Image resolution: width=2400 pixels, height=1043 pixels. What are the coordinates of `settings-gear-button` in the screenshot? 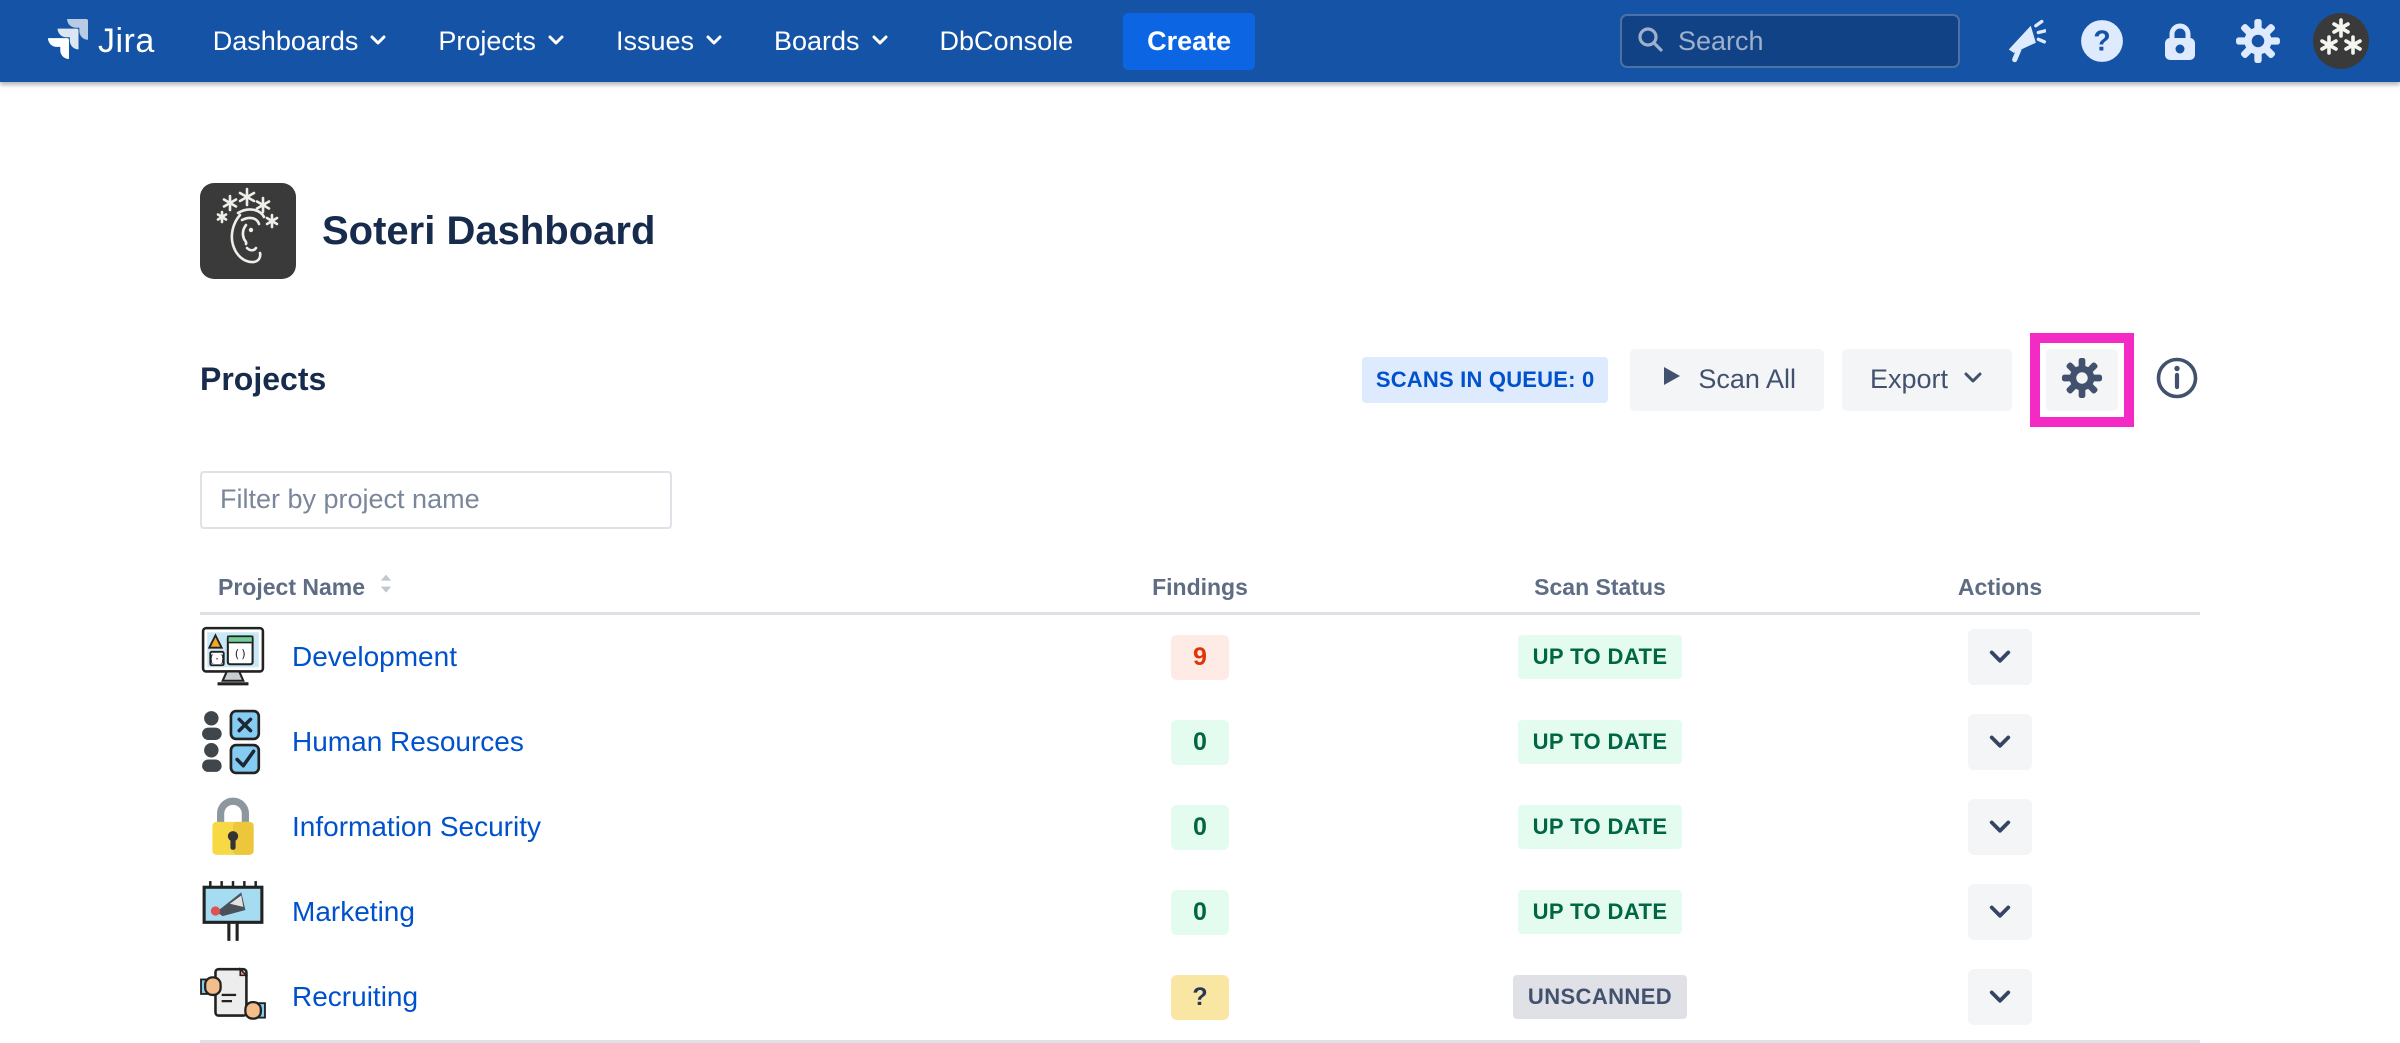 It's located at (2082, 379).